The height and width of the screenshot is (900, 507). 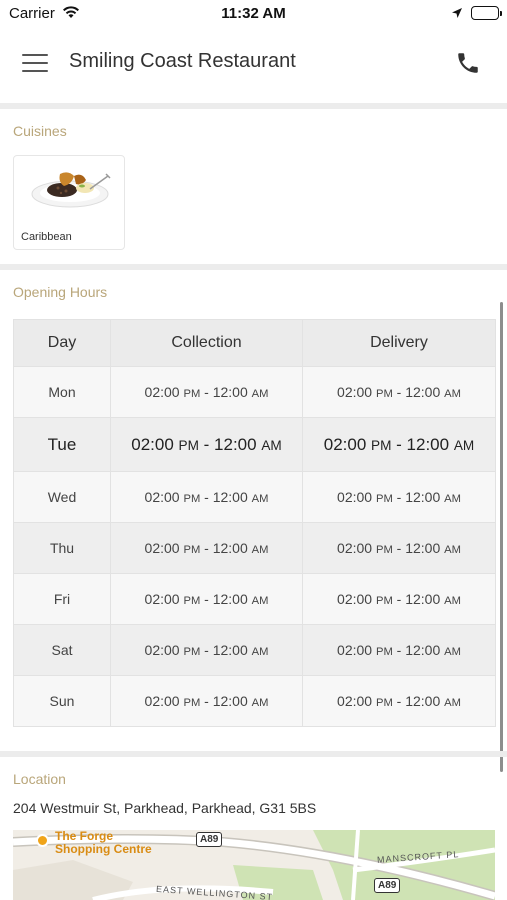 What do you see at coordinates (457, 14) in the screenshot?
I see `location-arrow-icon` at bounding box center [457, 14].